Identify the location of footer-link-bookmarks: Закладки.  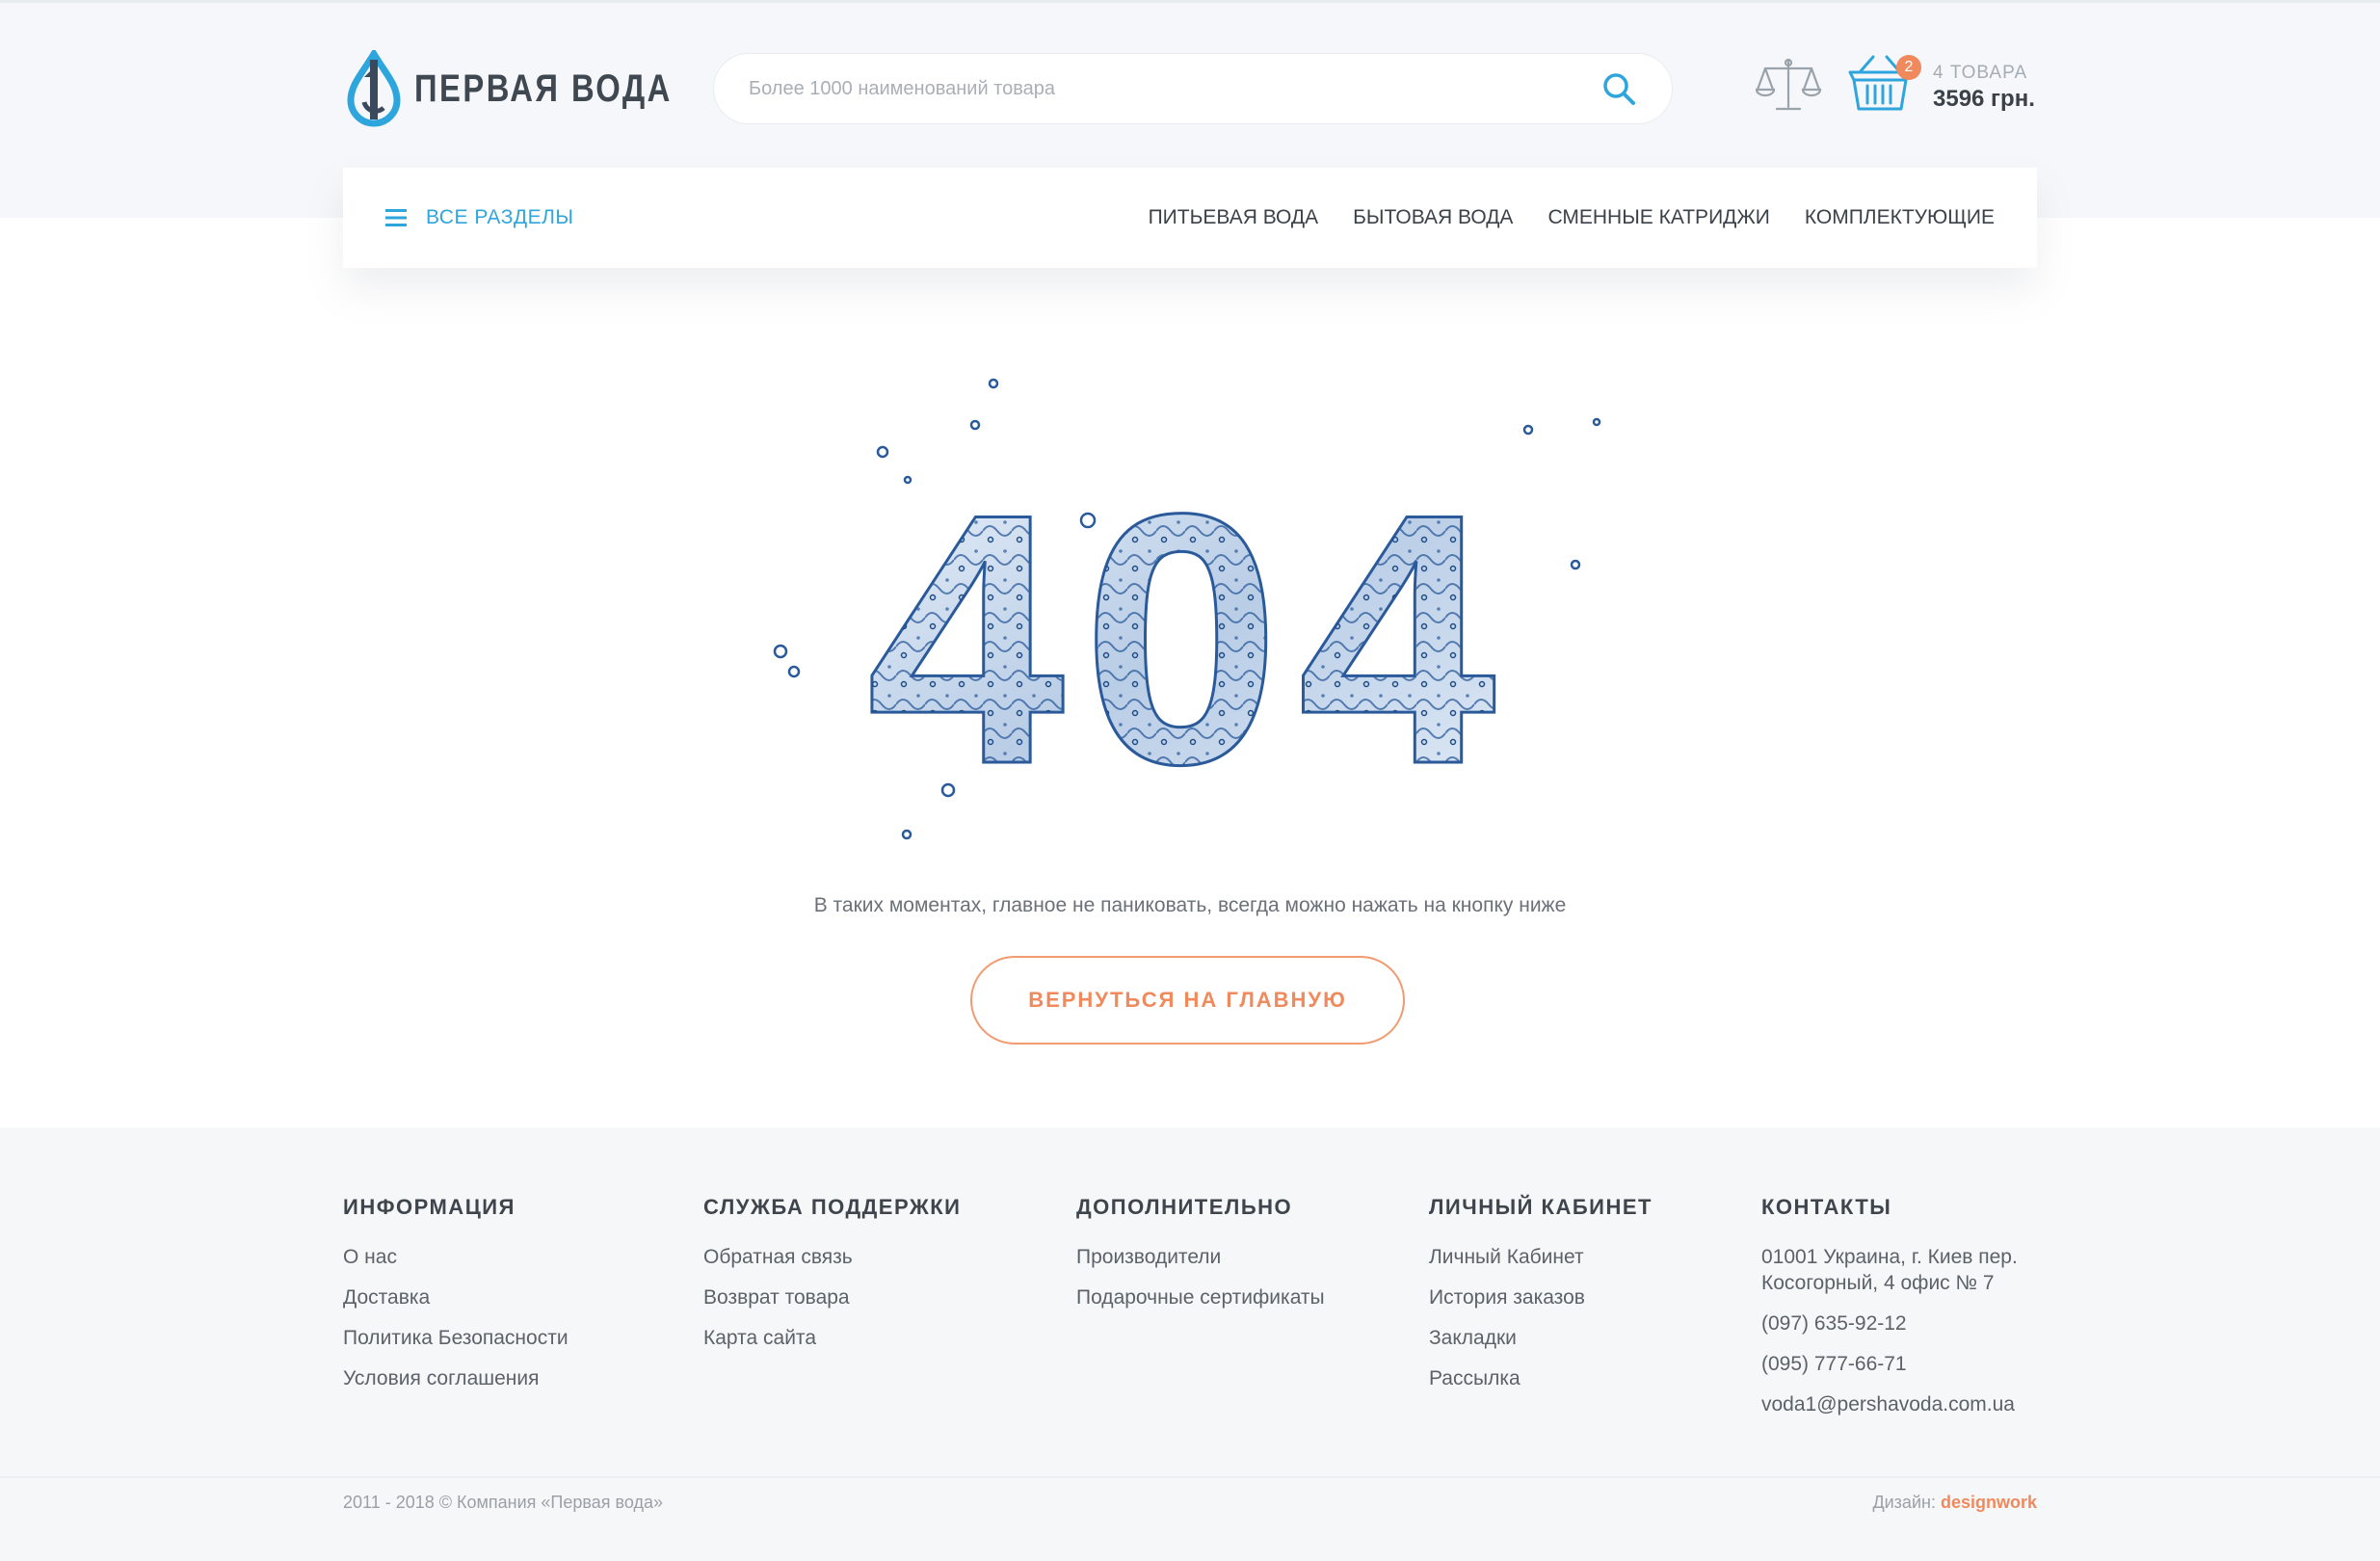
(1541, 1338).